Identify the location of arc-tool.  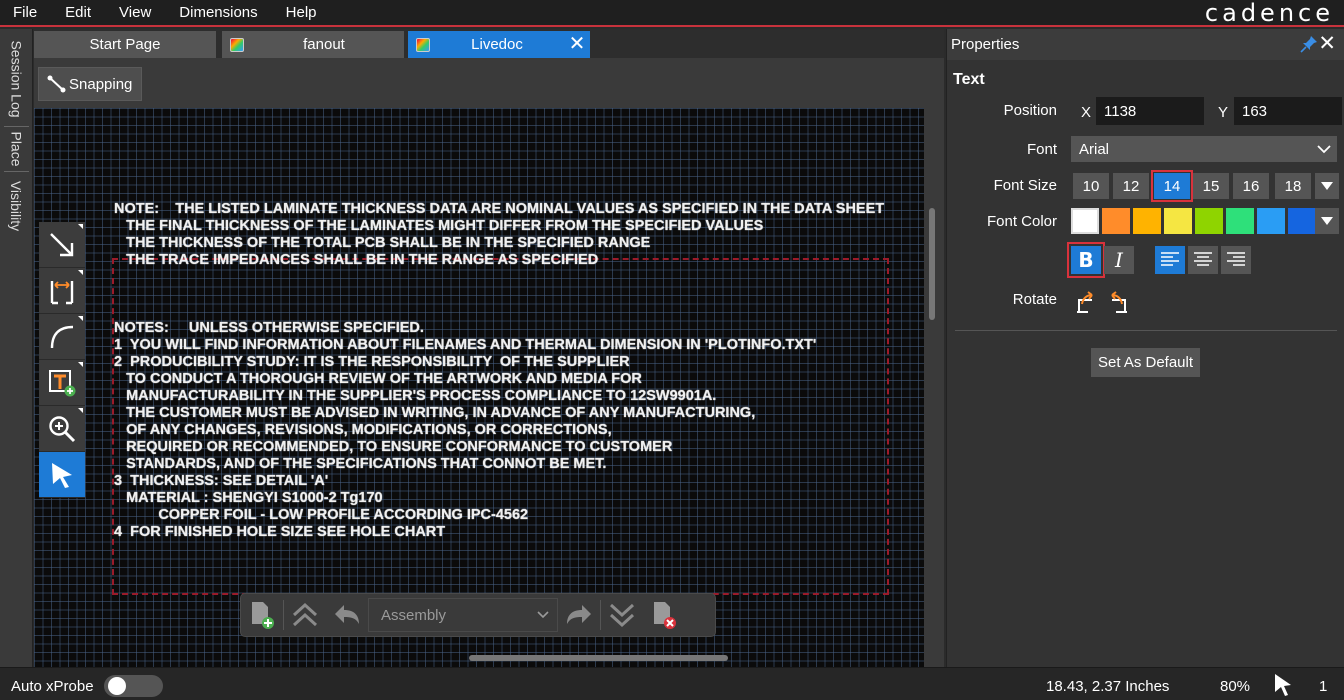
(62, 337).